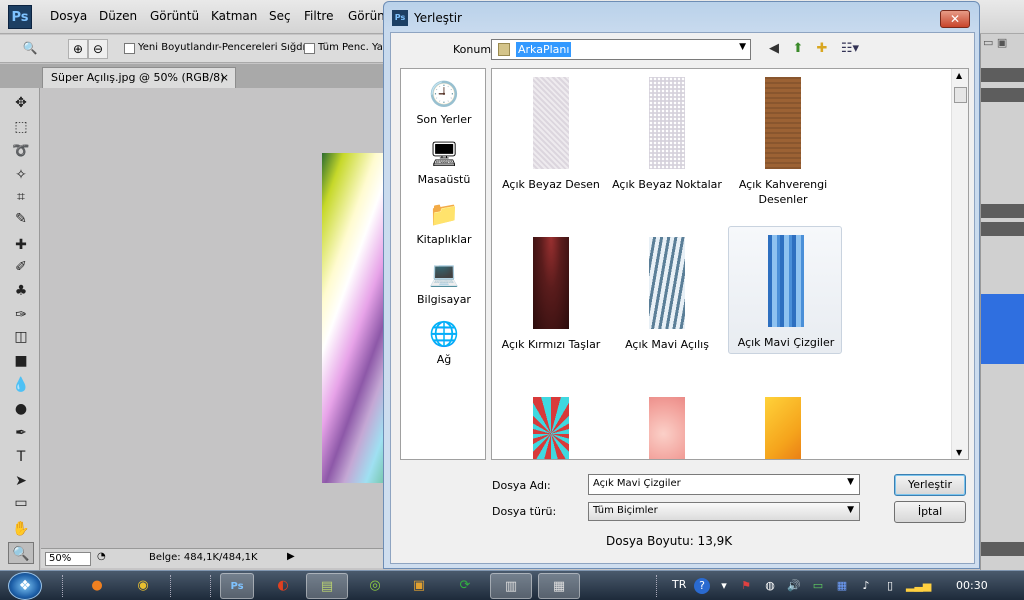 The image size is (1024, 600). I want to click on tray-arrow-icon: ▾, so click(724, 586).